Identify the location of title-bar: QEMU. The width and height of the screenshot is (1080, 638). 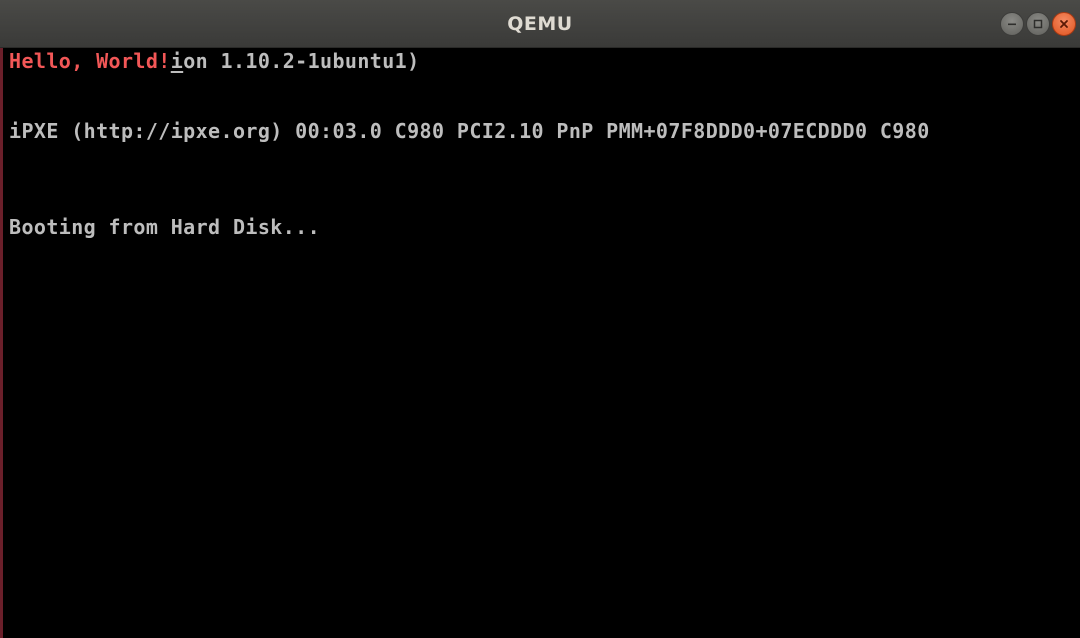
(540, 24).